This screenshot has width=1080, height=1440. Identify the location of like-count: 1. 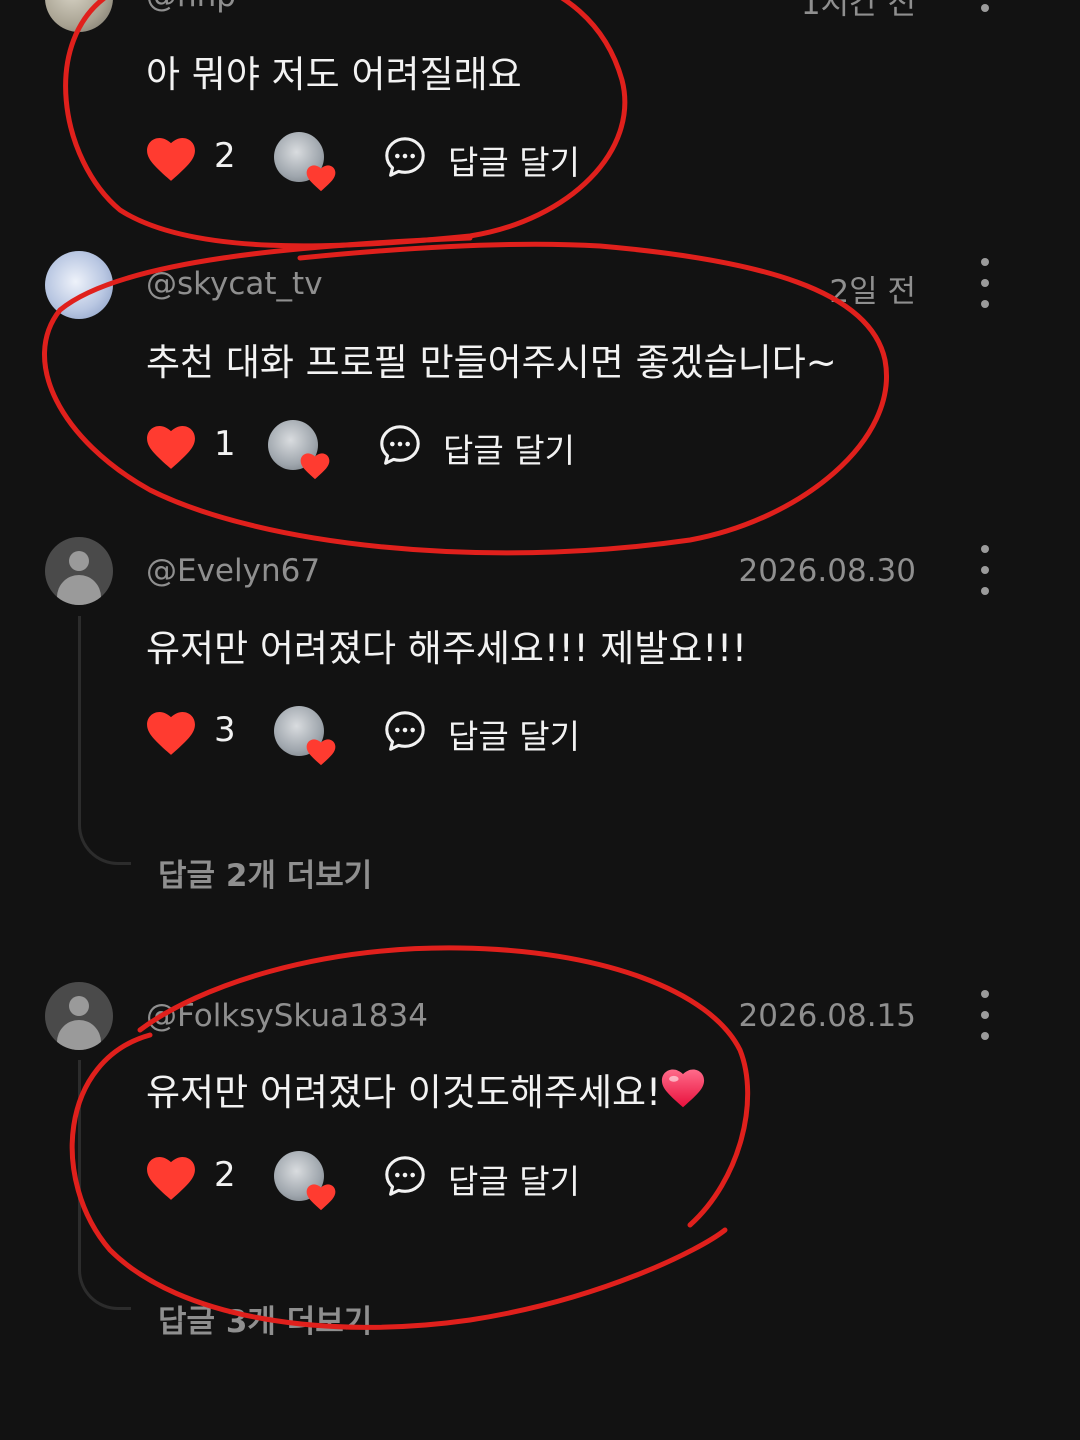
(225, 444).